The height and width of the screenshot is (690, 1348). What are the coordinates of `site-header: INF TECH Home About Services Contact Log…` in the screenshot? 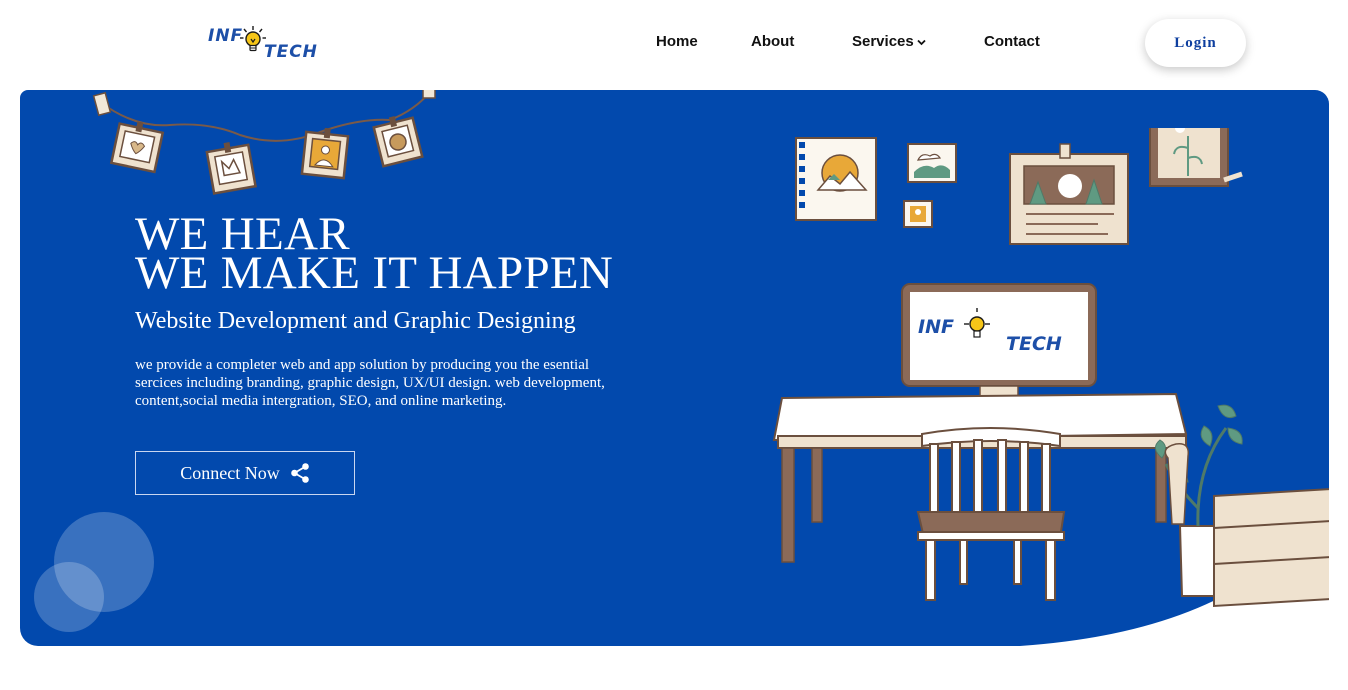 It's located at (674, 44).